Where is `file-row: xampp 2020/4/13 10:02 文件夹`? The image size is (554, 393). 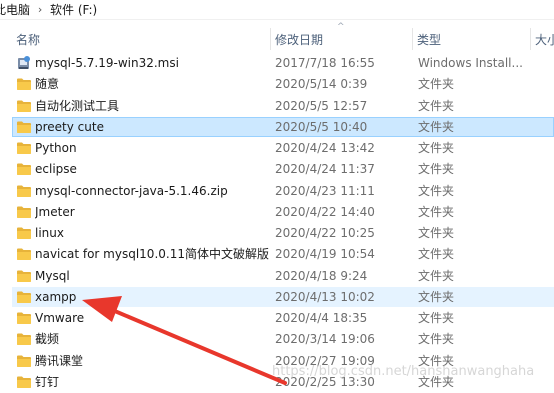
file-row: xampp 2020/4/13 10:02 文件夹 is located at coordinates (283, 296).